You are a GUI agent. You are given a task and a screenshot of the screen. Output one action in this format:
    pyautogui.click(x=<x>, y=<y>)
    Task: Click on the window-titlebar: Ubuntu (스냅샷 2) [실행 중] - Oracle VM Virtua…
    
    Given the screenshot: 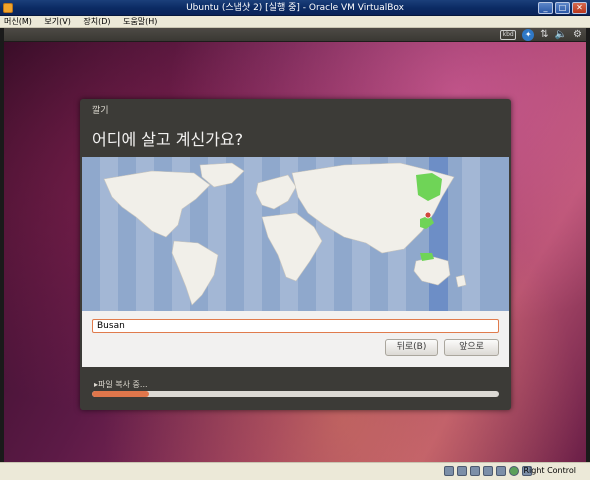 What is the action you would take?
    pyautogui.click(x=295, y=8)
    